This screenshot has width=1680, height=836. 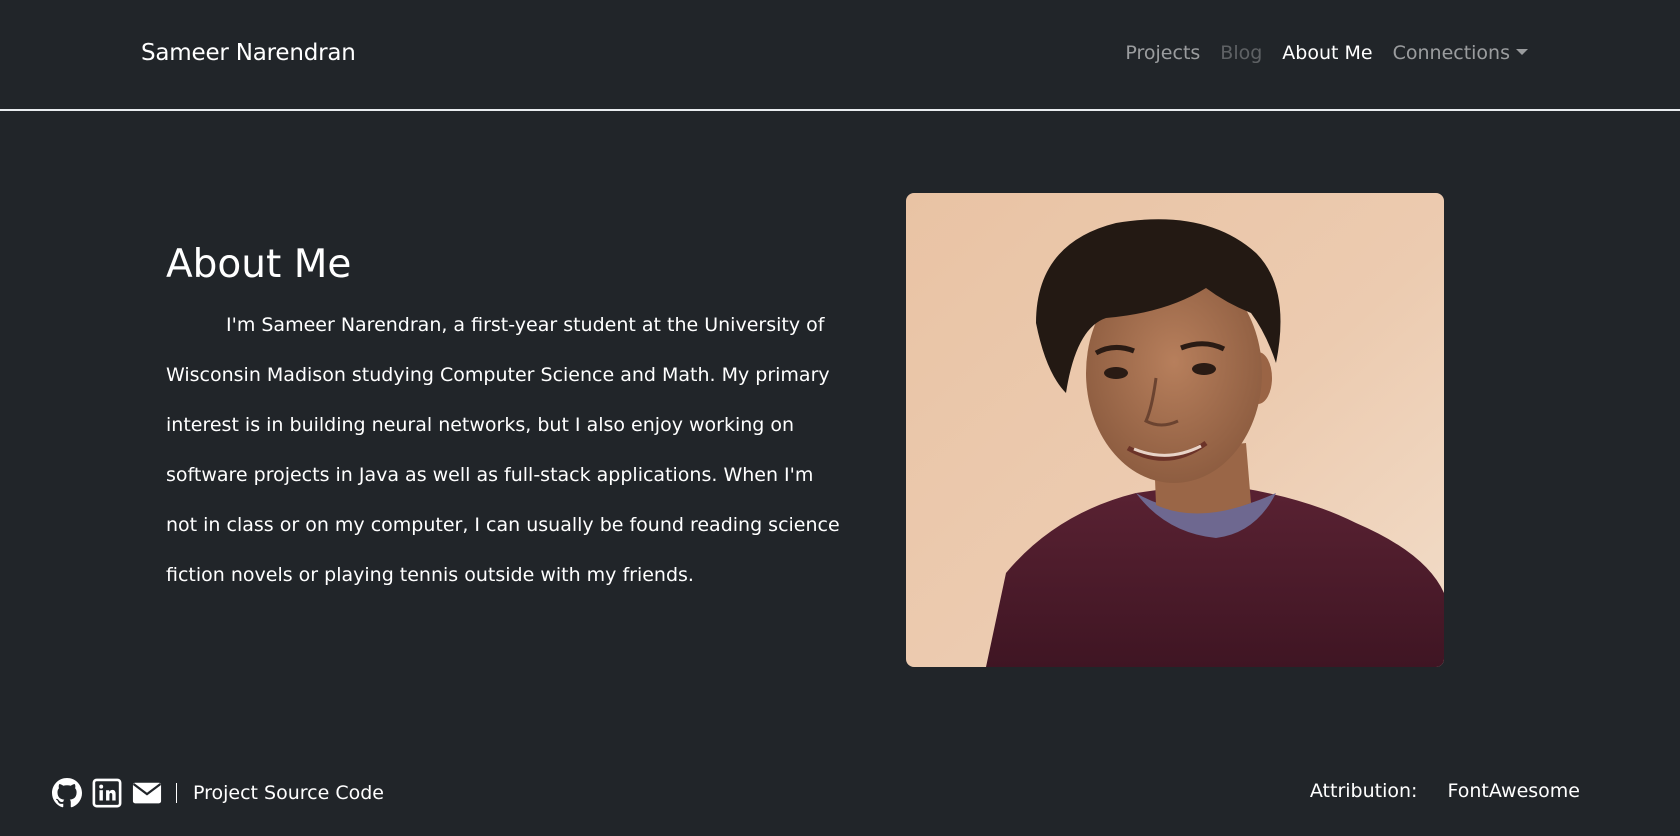 I want to click on caret-down-icon, so click(x=1522, y=52).